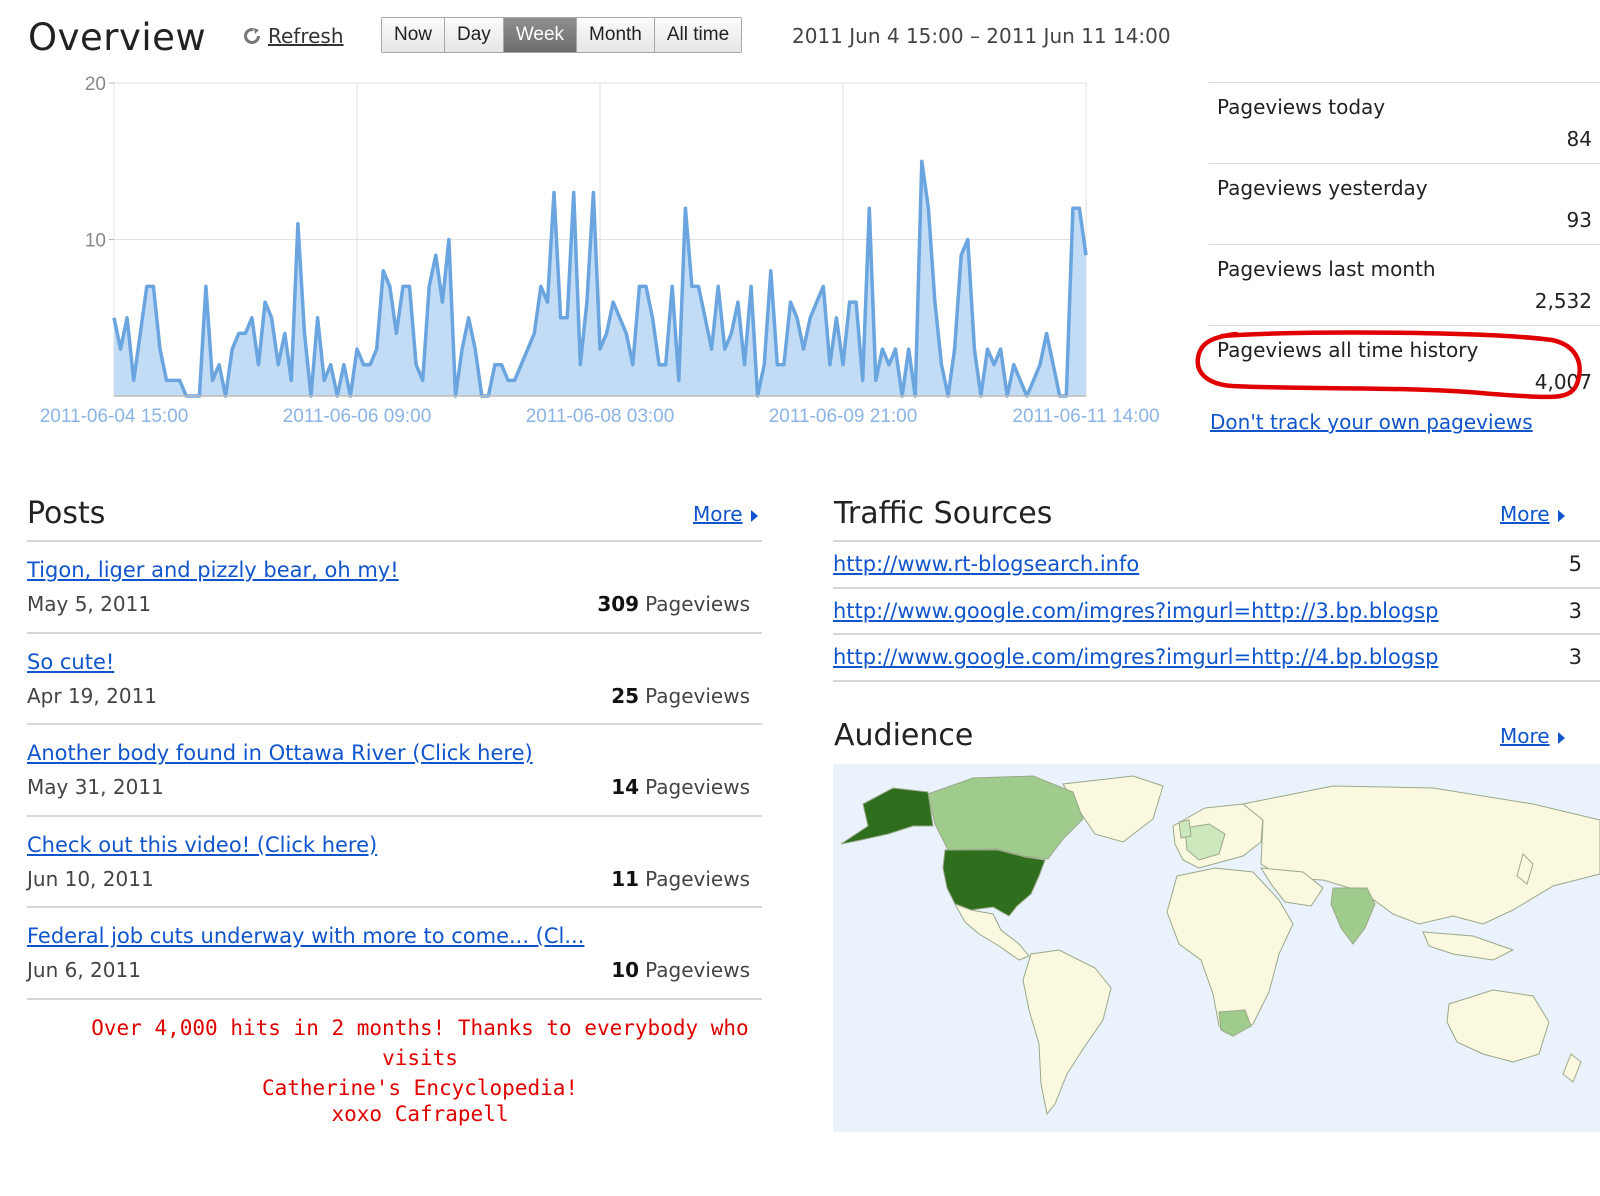  I want to click on chart-x-tick-label: 2011-06-11 14:00, so click(1085, 416).